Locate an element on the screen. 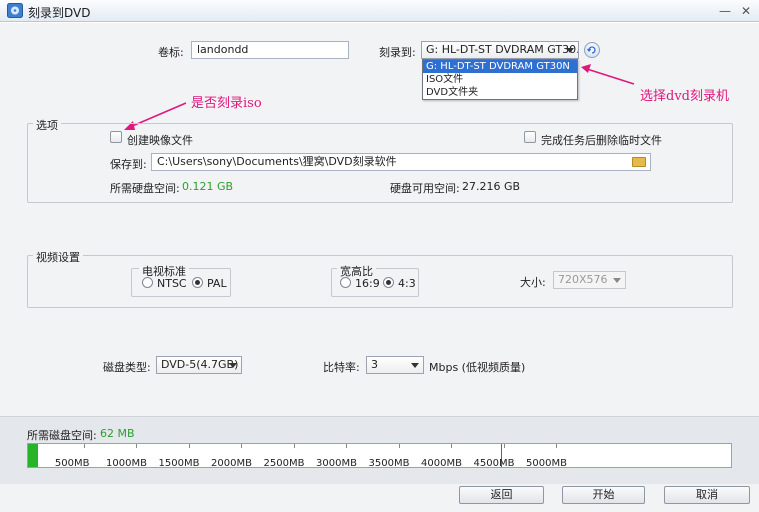 This screenshot has height=512, width=759. size-select: 720X576 is located at coordinates (589, 280).